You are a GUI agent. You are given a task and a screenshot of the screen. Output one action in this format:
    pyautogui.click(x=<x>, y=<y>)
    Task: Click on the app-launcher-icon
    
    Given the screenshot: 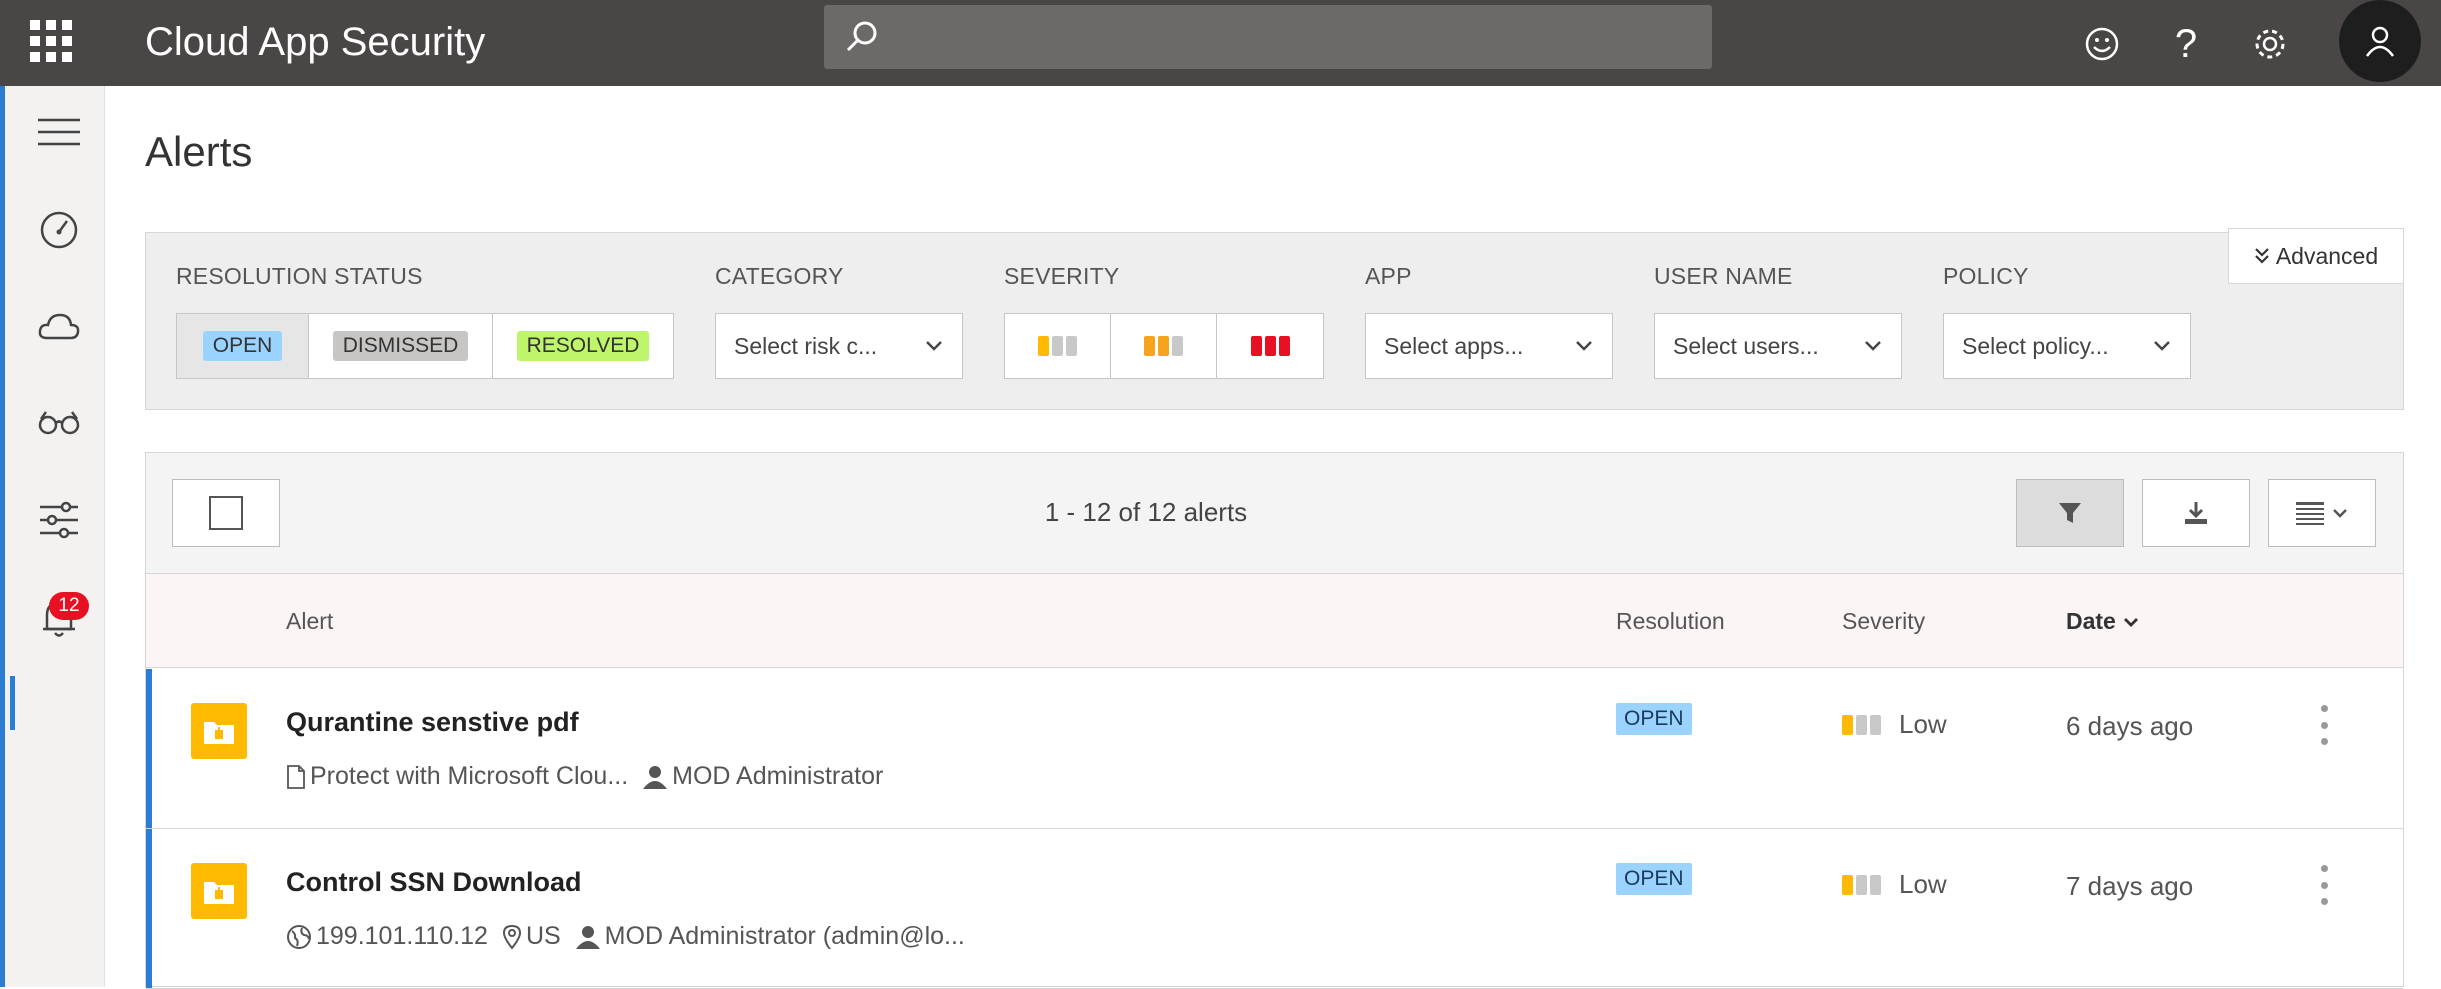 What is the action you would take?
    pyautogui.click(x=51, y=41)
    